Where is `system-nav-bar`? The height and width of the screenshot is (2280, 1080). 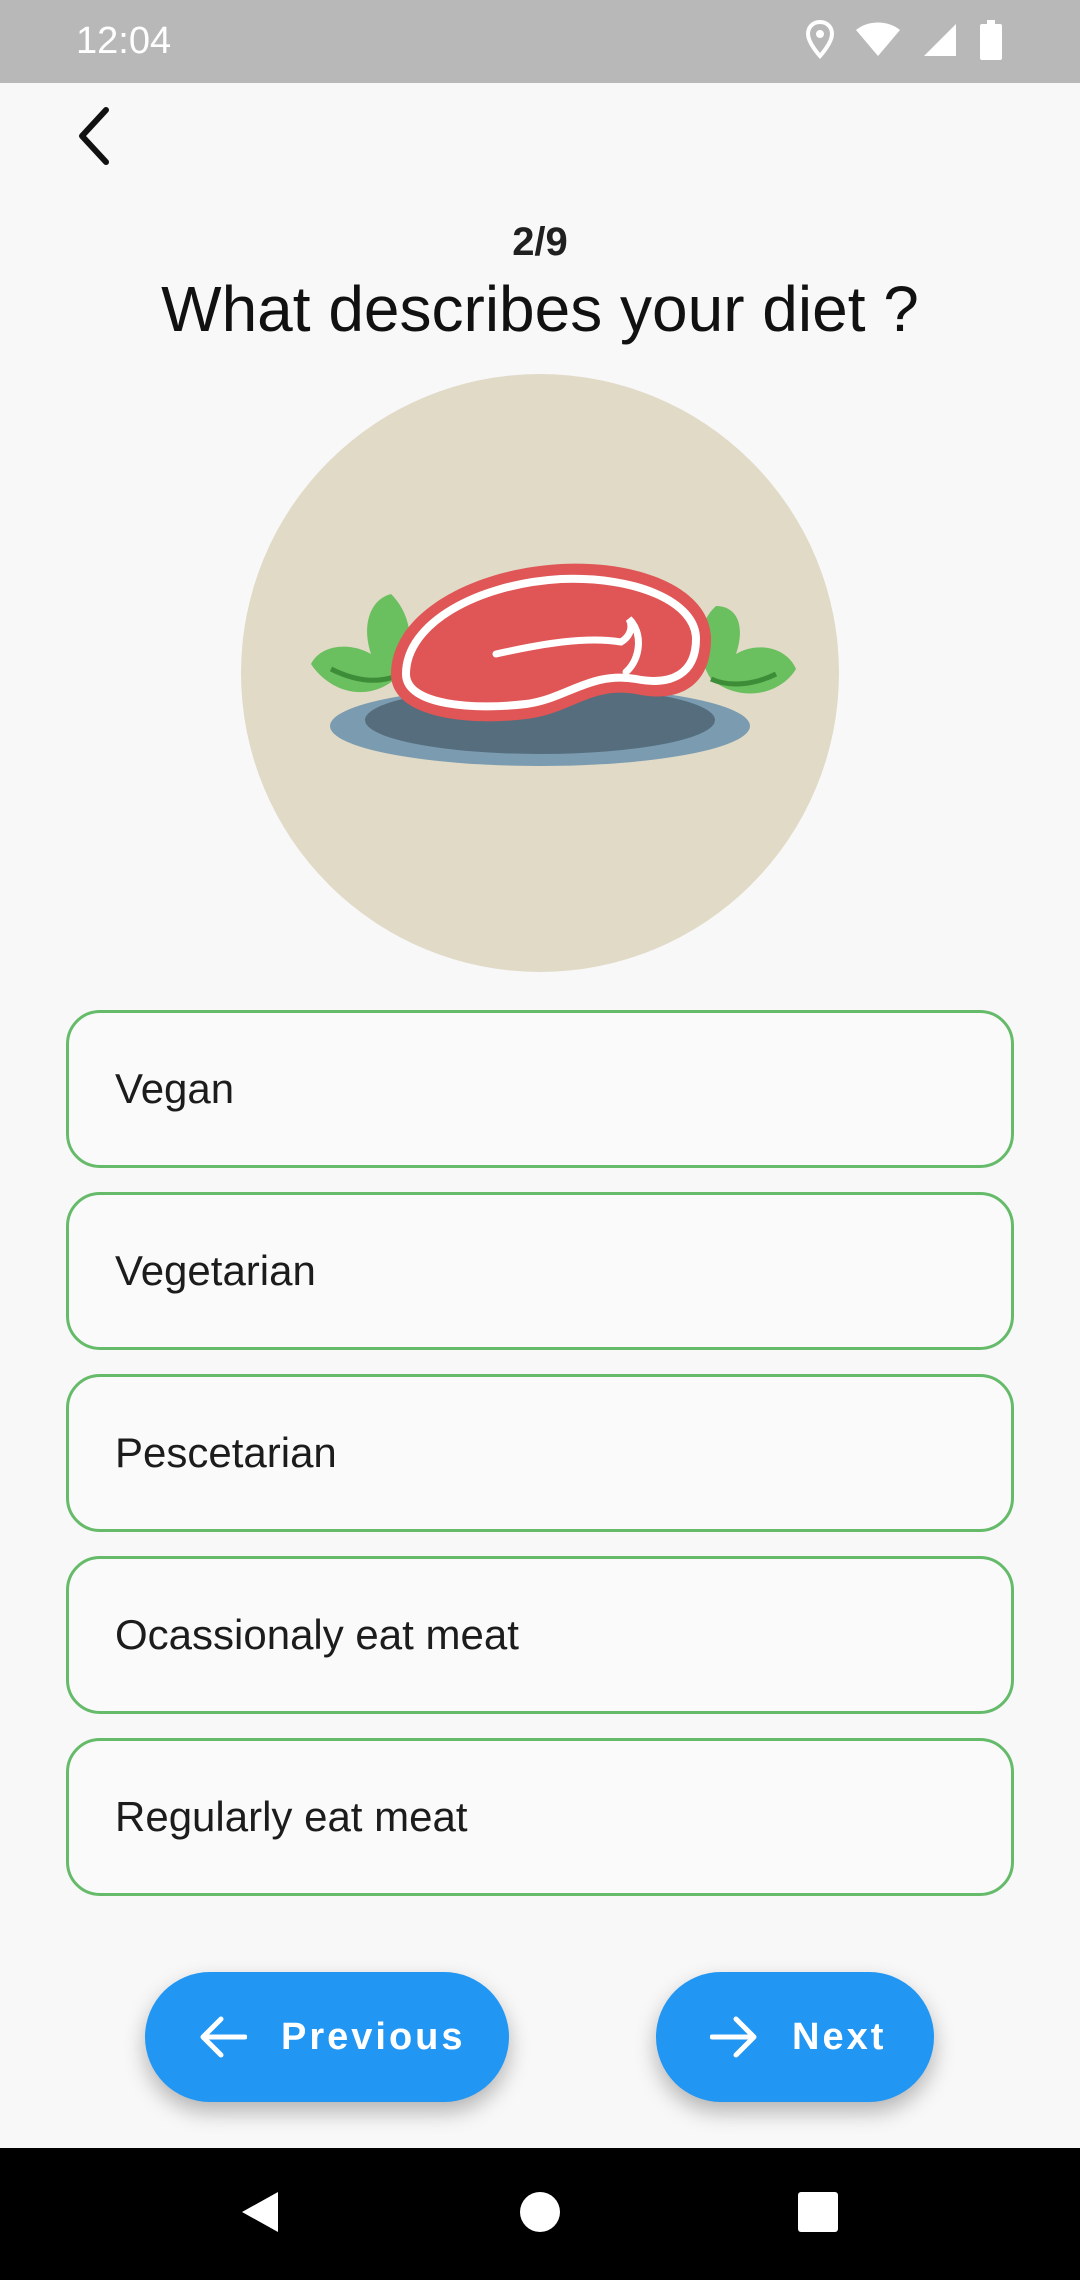 system-nav-bar is located at coordinates (540, 2214).